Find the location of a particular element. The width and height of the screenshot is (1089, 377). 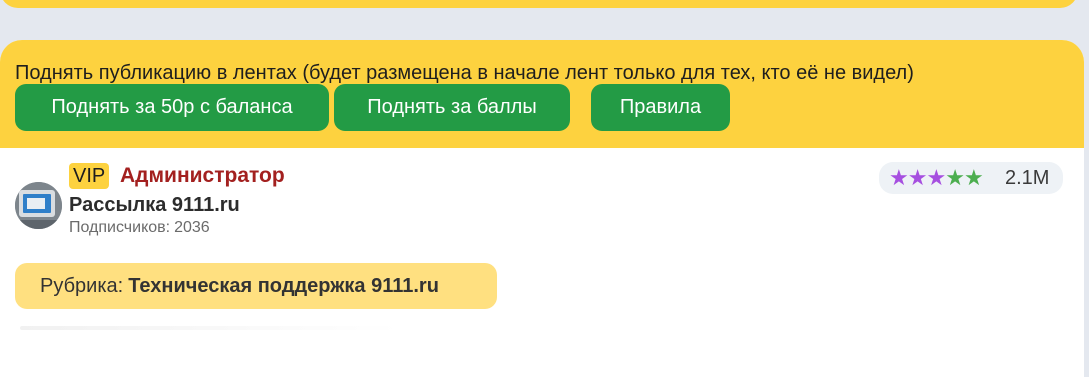

rating-stars: ★★★★★ is located at coordinates (936, 178).